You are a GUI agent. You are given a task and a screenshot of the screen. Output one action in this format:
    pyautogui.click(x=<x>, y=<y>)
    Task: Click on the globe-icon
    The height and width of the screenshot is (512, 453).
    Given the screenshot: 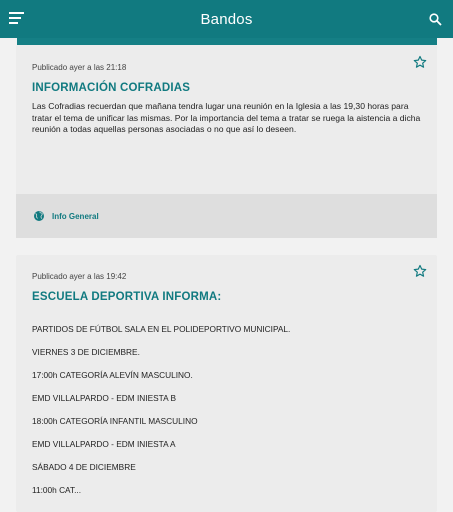 What is the action you would take?
    pyautogui.click(x=39, y=216)
    